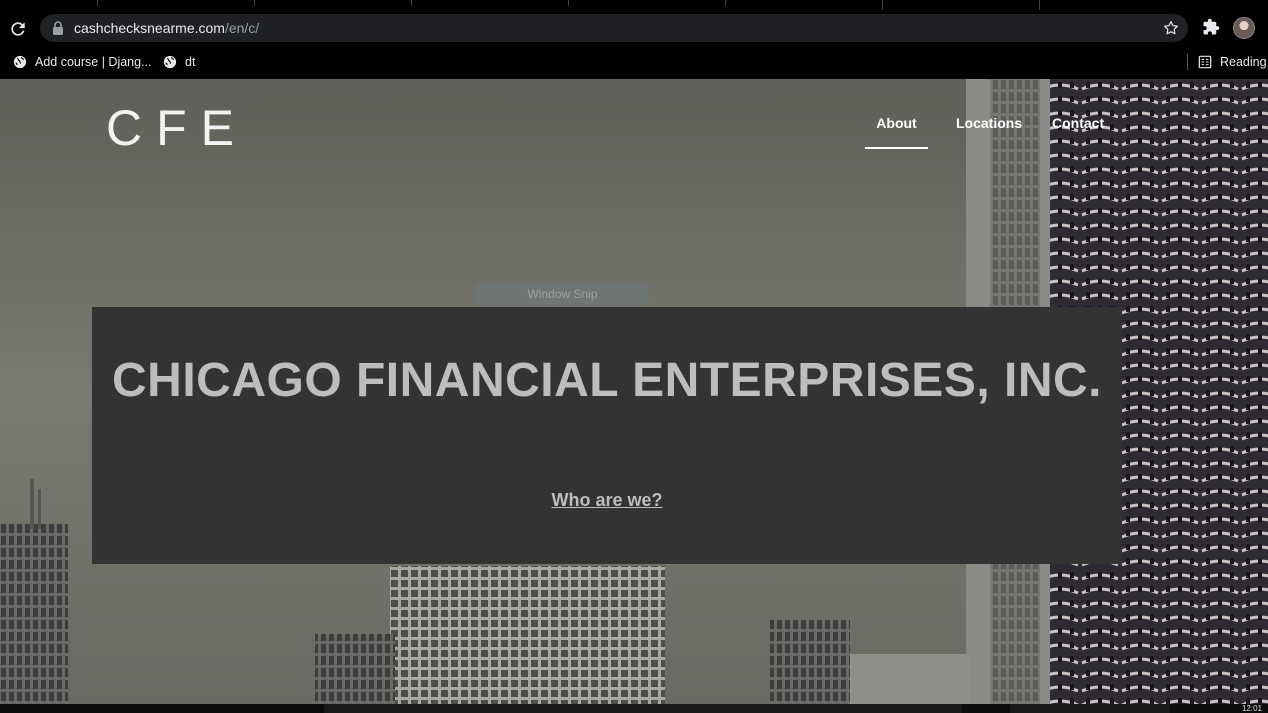  I want to click on tab-strip, so click(634, 5).